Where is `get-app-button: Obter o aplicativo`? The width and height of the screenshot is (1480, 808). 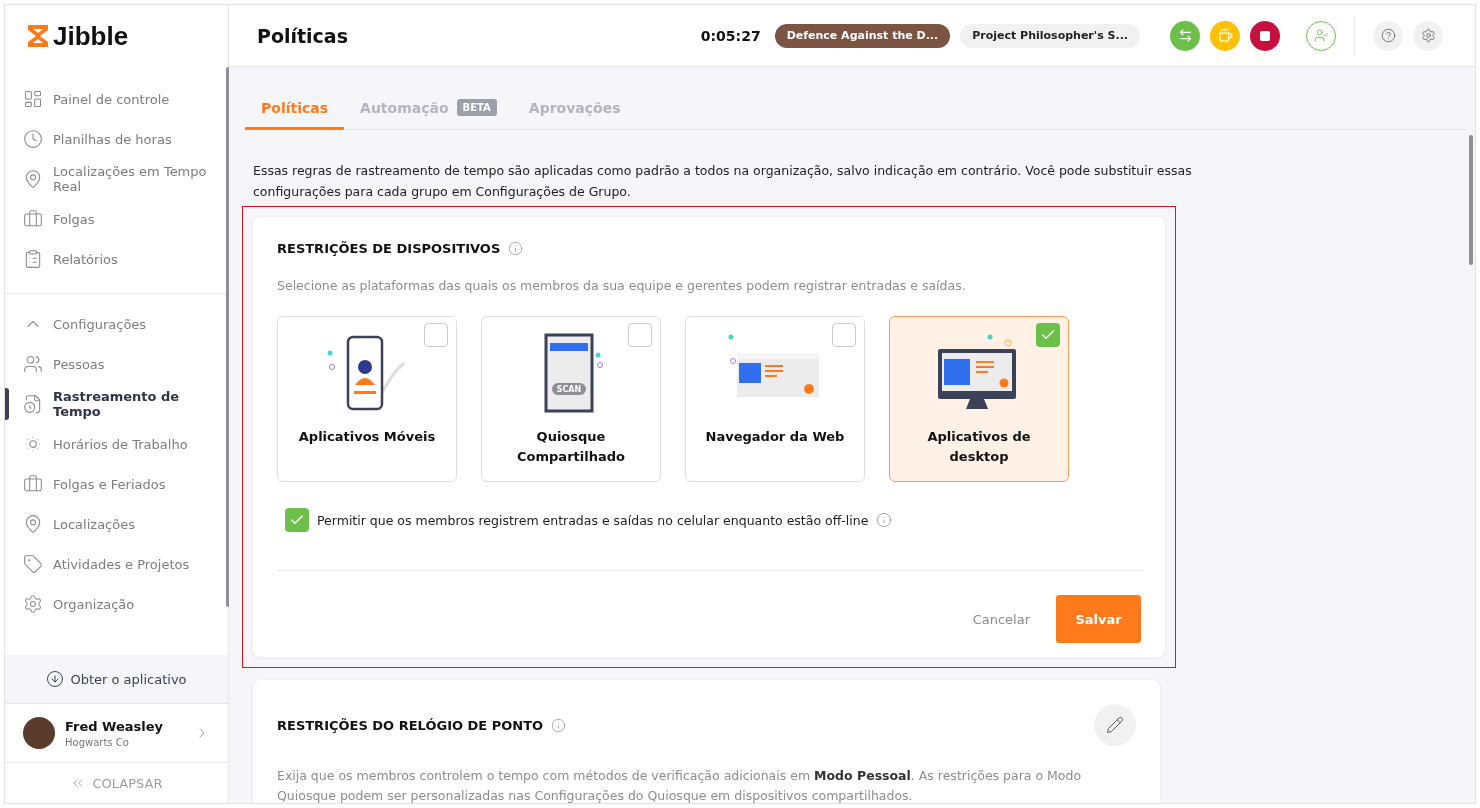
get-app-button: Obter o aplicativo is located at coordinates (116, 679).